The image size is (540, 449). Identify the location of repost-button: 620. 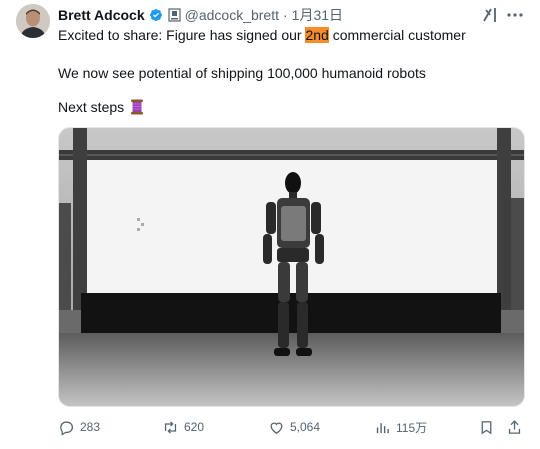
(183, 427).